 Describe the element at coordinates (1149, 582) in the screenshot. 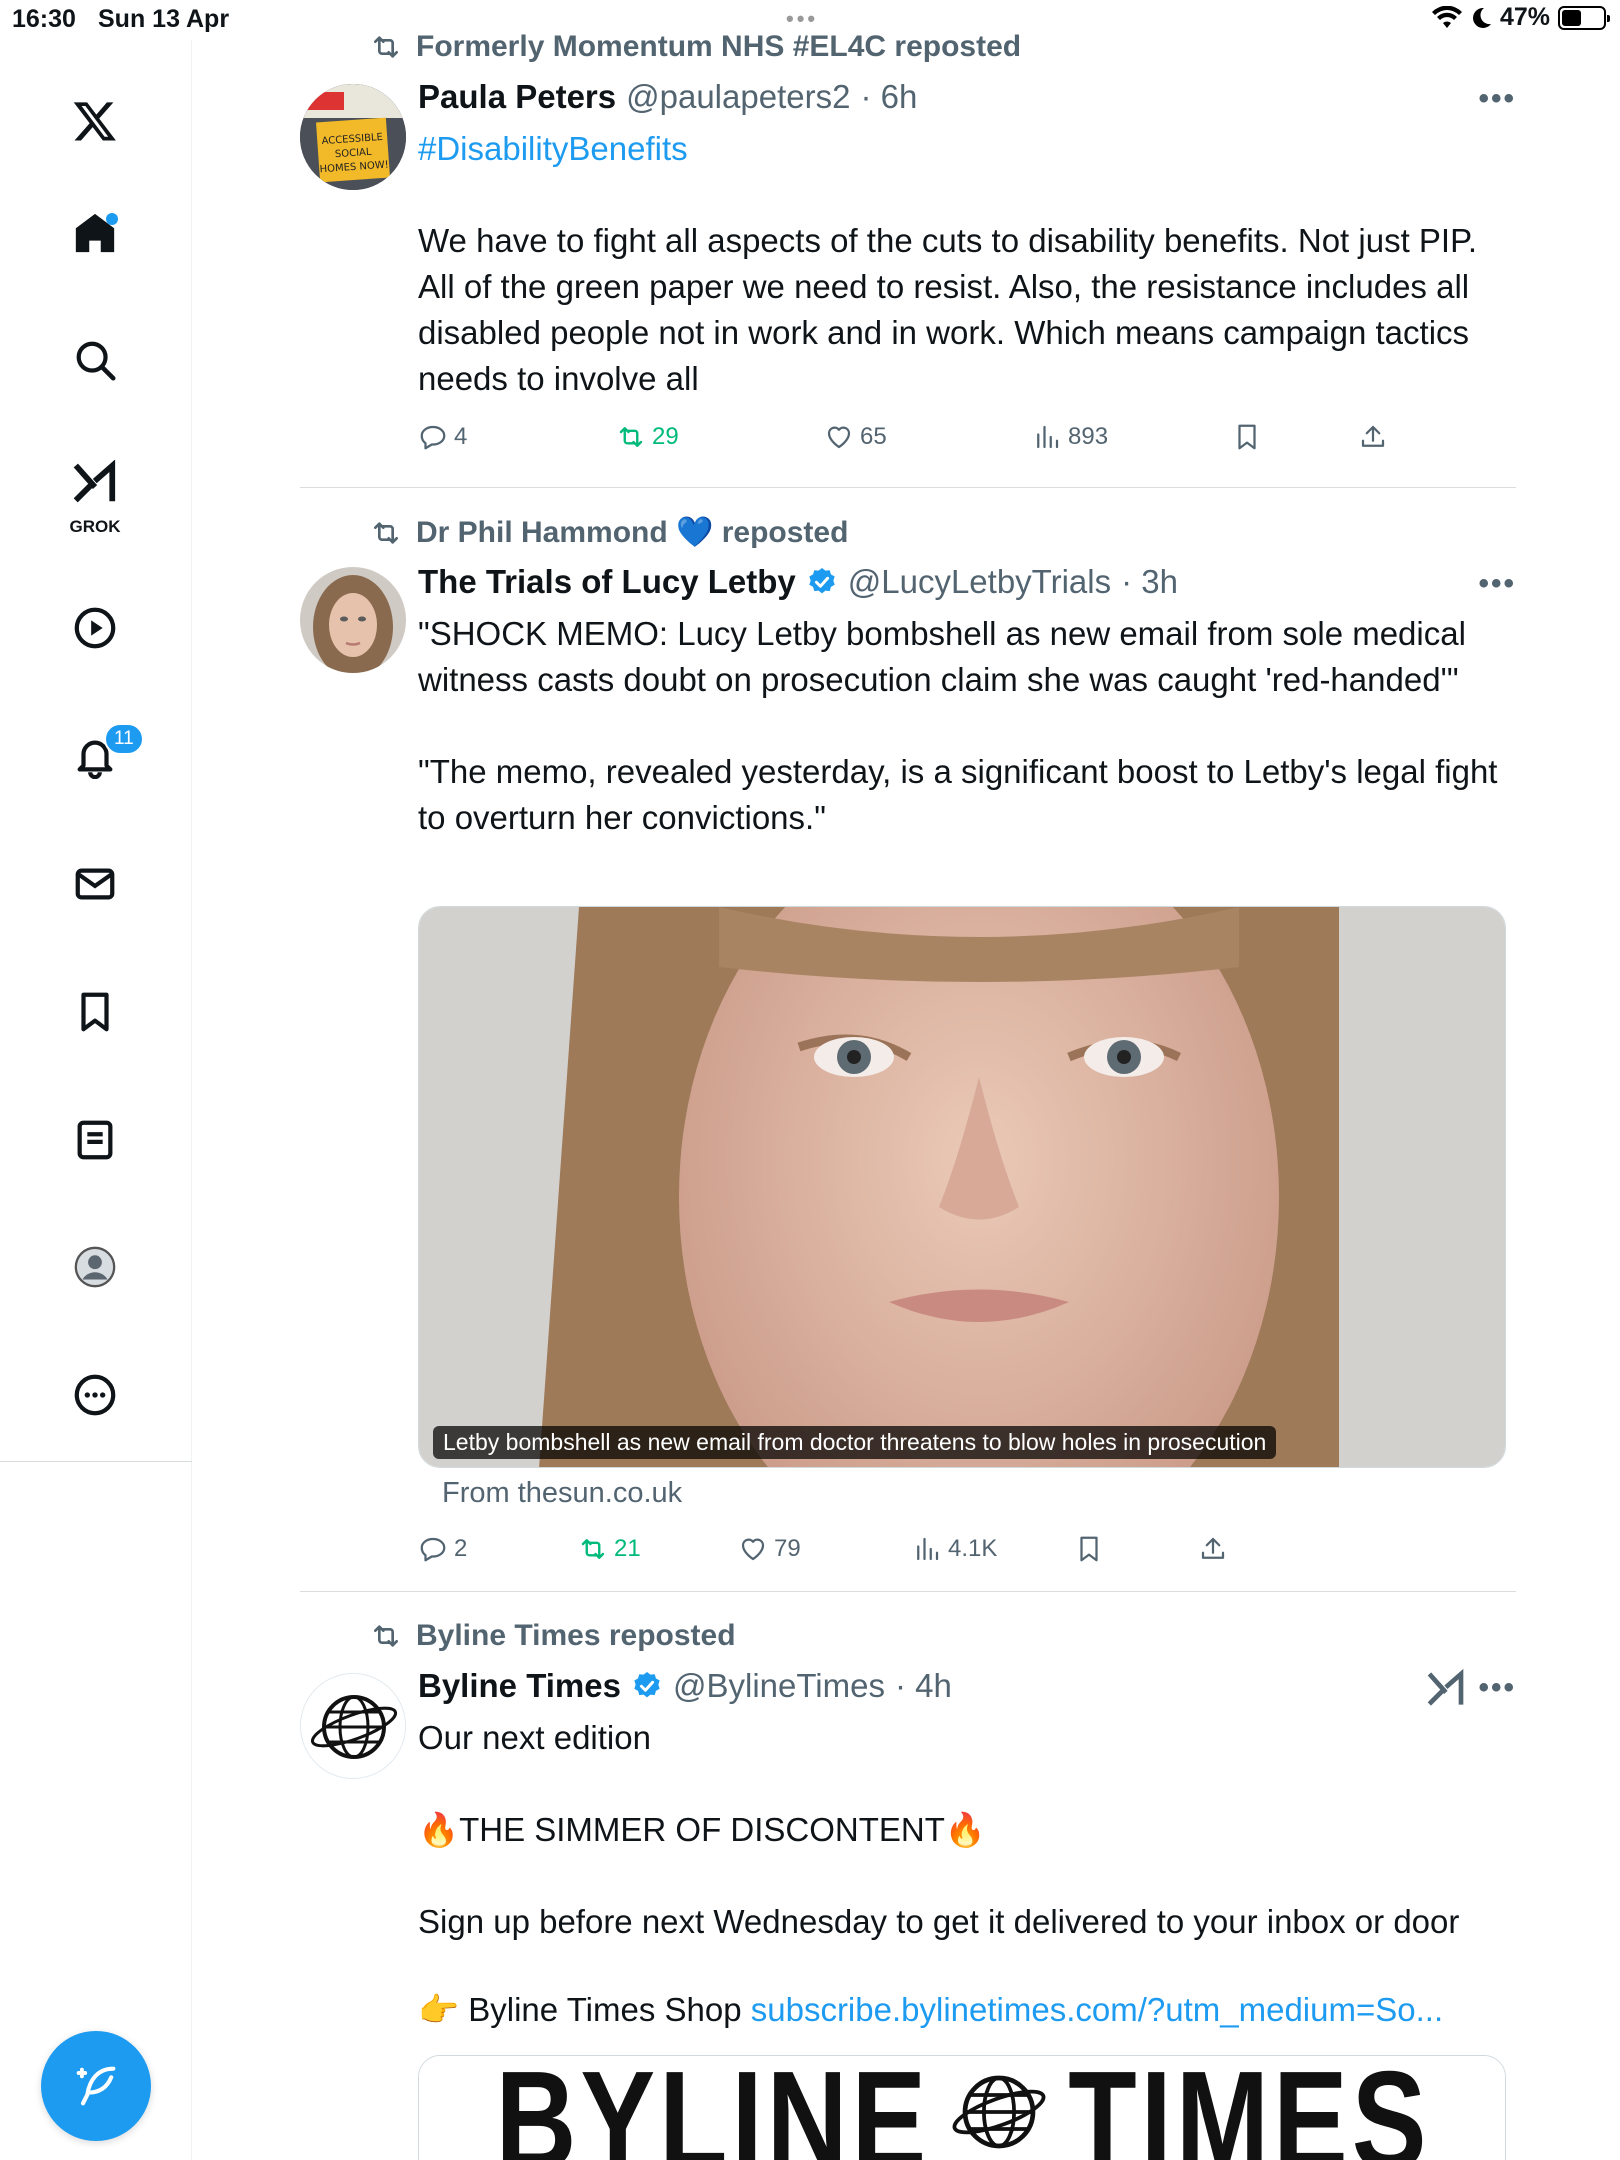

I see `tweet-time: · 3h` at that location.